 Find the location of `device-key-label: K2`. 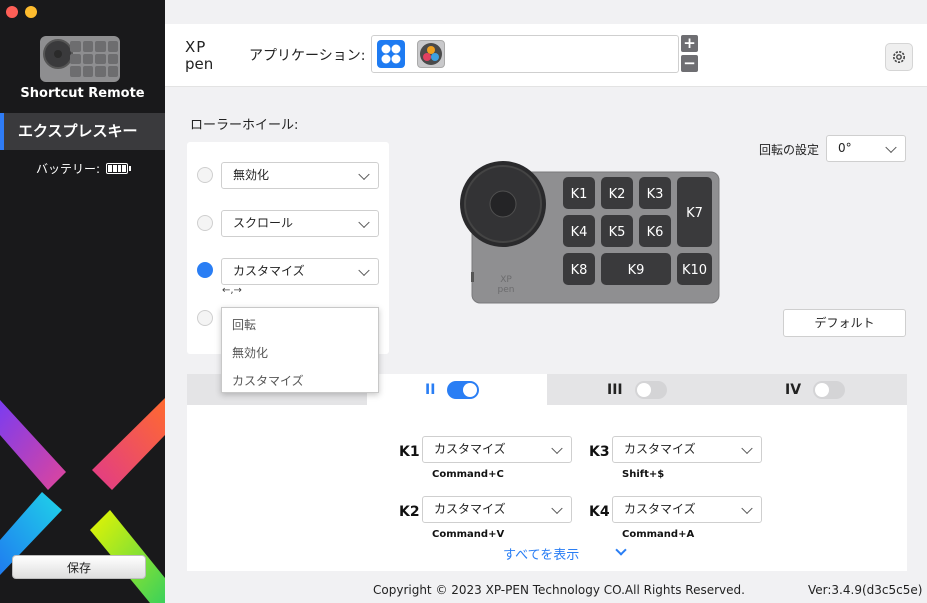

device-key-label: K2 is located at coordinates (617, 194).